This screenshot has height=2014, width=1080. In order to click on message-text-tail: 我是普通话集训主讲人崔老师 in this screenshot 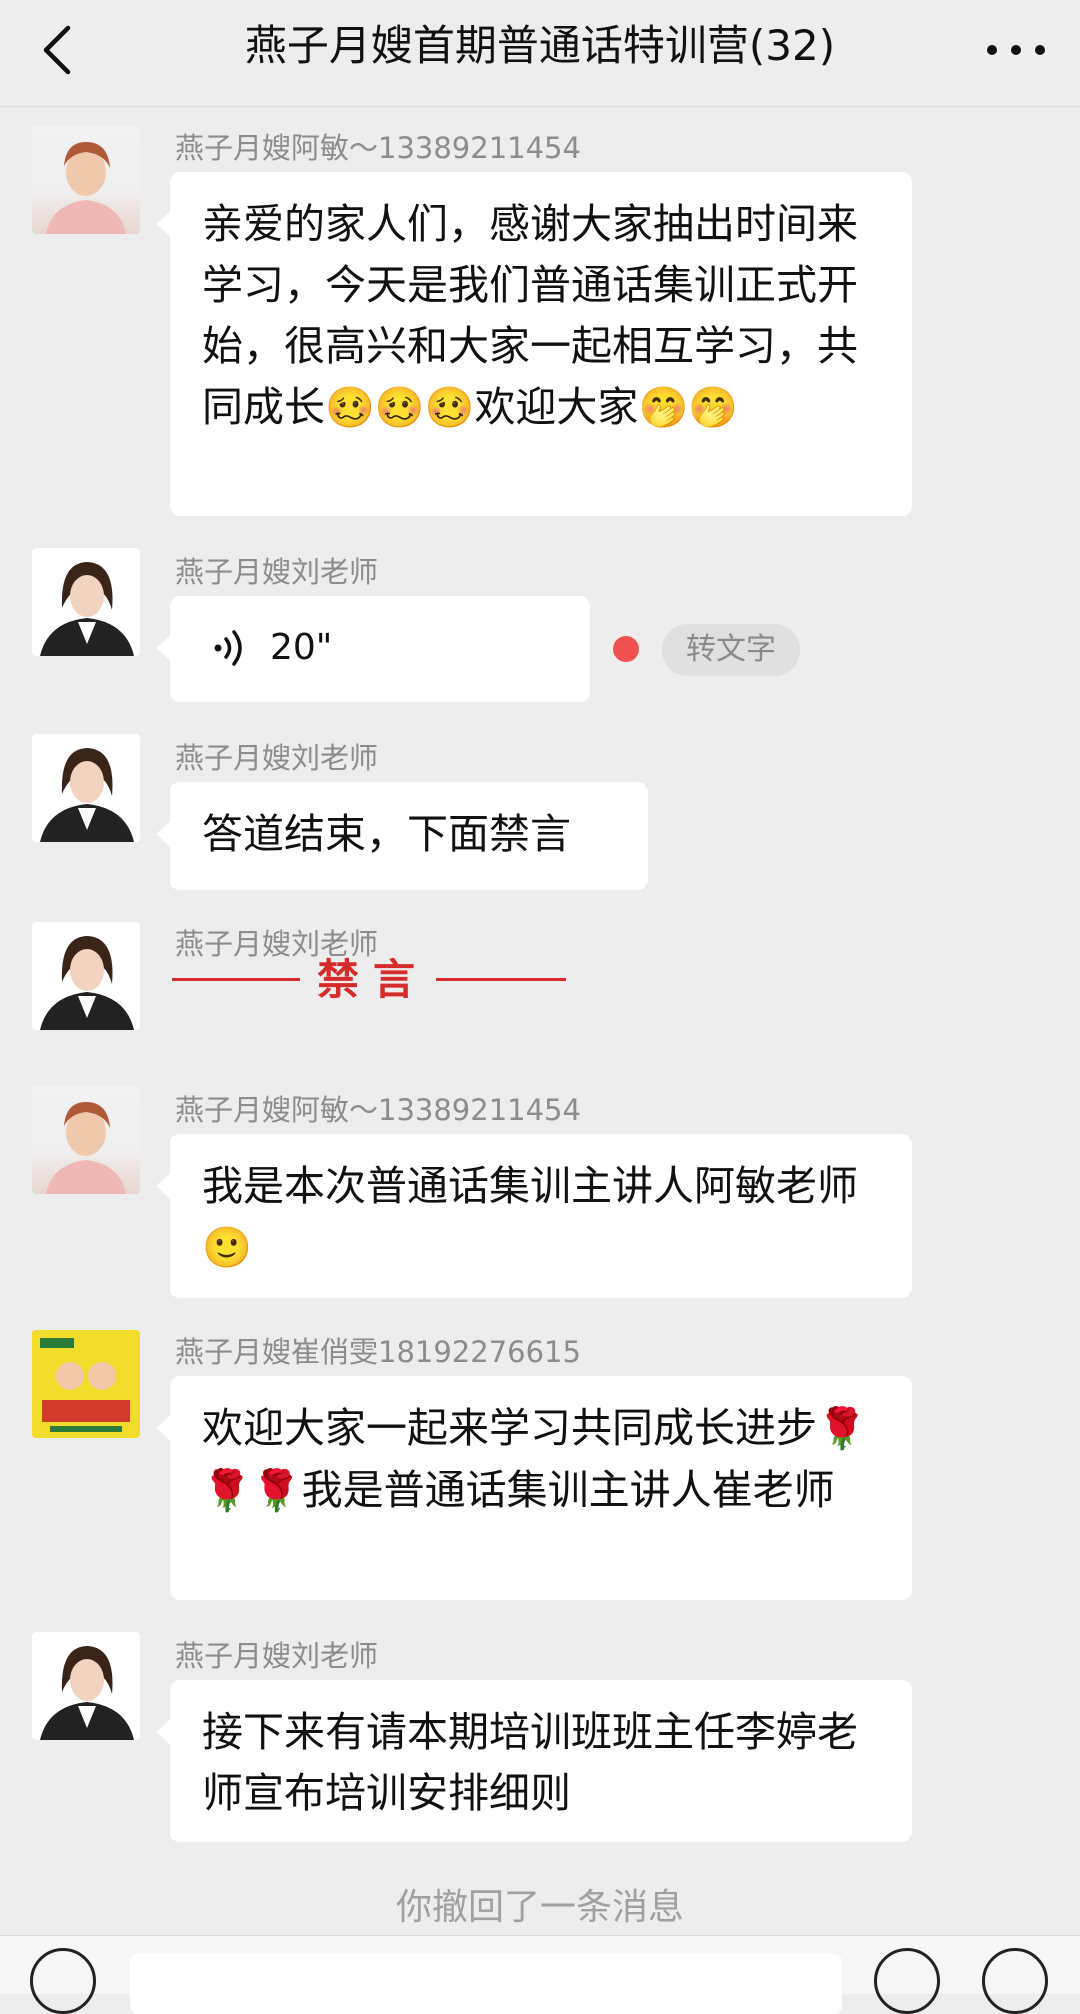, I will do `click(568, 1490)`.